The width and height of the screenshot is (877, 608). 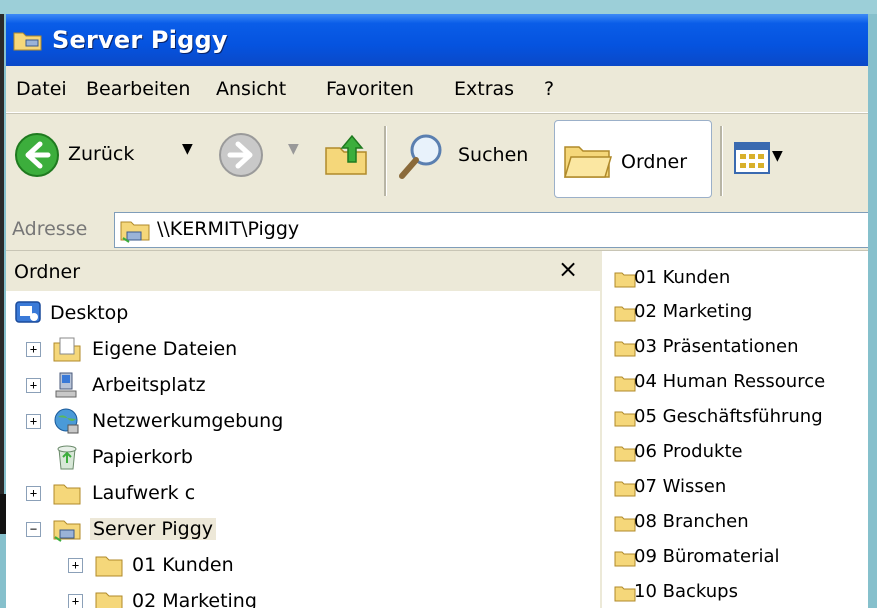 What do you see at coordinates (144, 493) in the screenshot?
I see `tree-item-label: Laufwerk c` at bounding box center [144, 493].